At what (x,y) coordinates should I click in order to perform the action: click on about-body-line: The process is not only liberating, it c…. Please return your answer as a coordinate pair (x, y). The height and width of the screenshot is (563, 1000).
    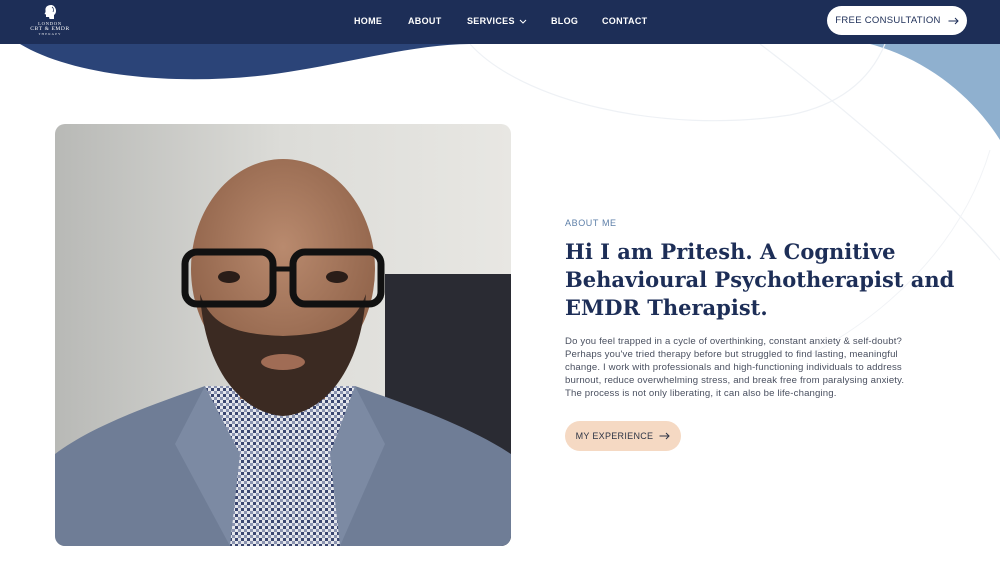
    Looking at the image, I should click on (701, 393).